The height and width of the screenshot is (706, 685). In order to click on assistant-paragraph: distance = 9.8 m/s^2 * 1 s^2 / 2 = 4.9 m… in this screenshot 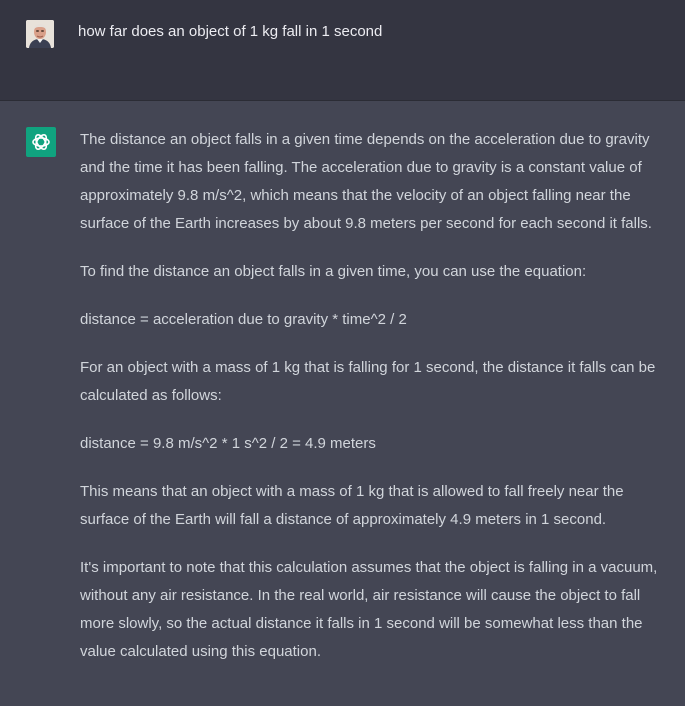, I will do `click(228, 443)`.